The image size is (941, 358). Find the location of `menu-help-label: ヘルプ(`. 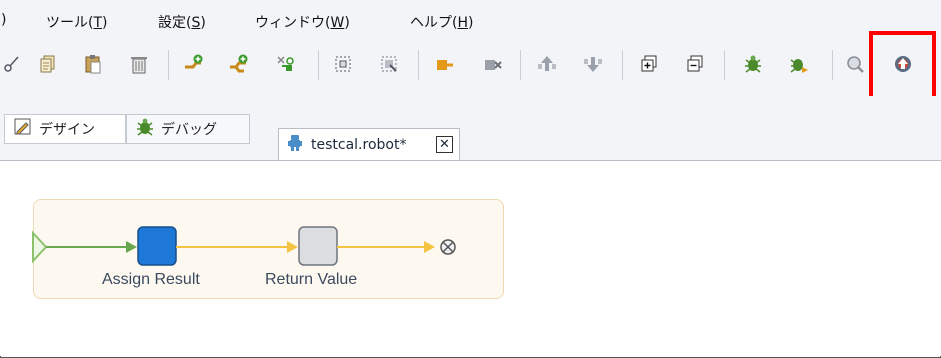

menu-help-label: ヘルプ( is located at coordinates (434, 23).